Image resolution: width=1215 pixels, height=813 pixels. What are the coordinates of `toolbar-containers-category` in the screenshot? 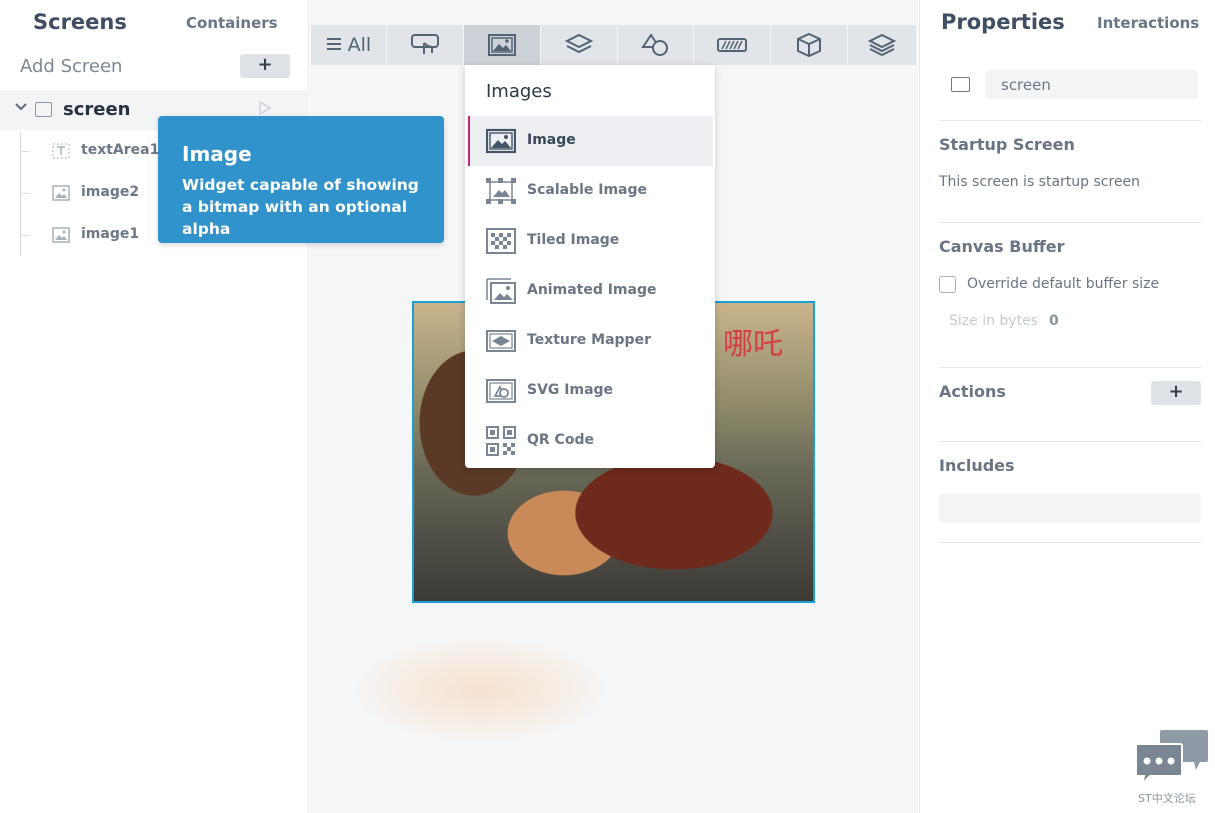 It's located at (578, 45).